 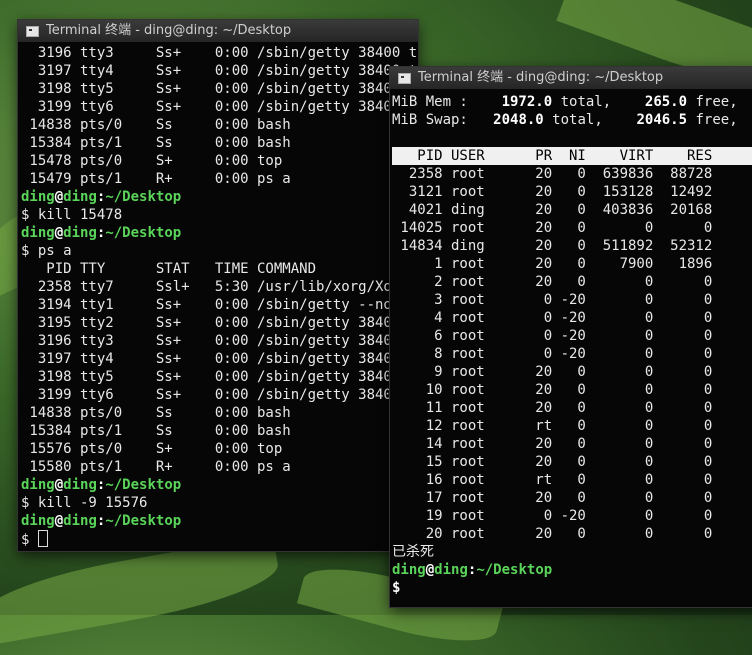 What do you see at coordinates (413, 552) in the screenshot?
I see `killed-message: 已杀死` at bounding box center [413, 552].